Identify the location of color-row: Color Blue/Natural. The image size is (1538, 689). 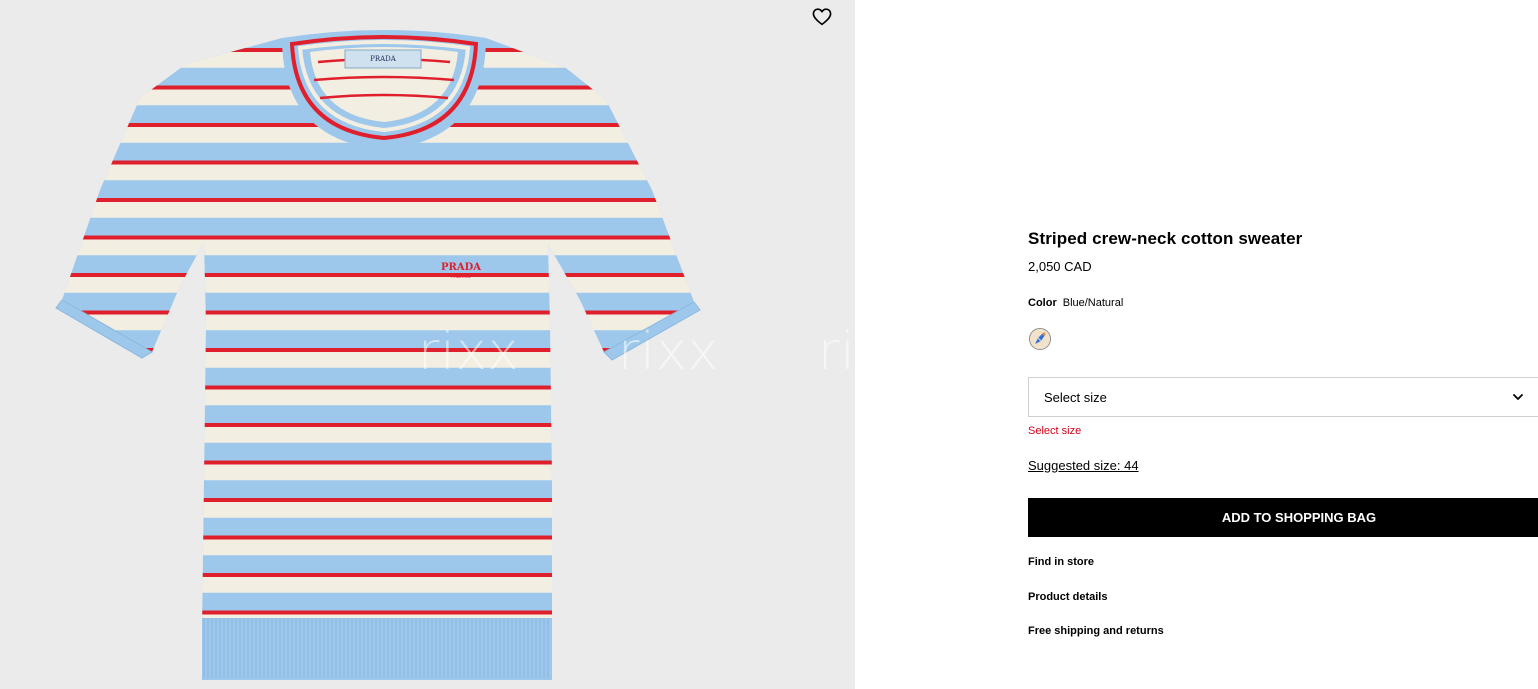
(1075, 303).